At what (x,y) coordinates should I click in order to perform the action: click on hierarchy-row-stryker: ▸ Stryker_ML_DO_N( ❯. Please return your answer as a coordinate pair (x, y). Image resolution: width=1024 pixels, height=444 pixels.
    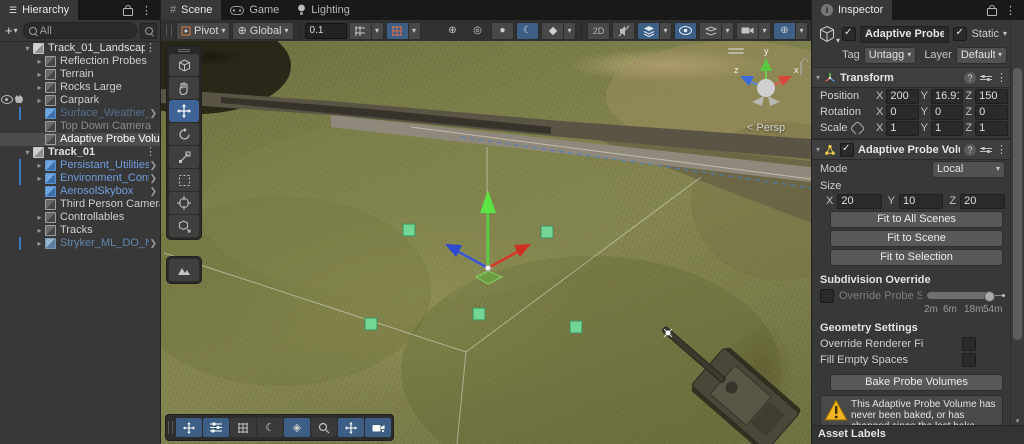
    Looking at the image, I should click on (80, 243).